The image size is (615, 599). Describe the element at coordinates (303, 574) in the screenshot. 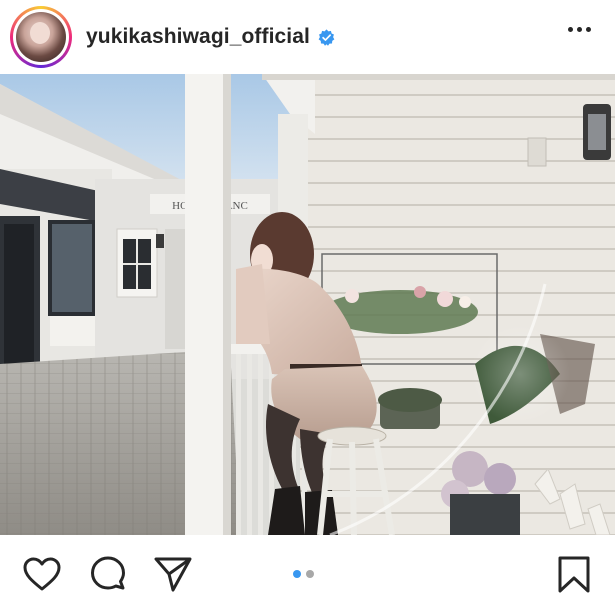

I see `carousel-indicator` at that location.